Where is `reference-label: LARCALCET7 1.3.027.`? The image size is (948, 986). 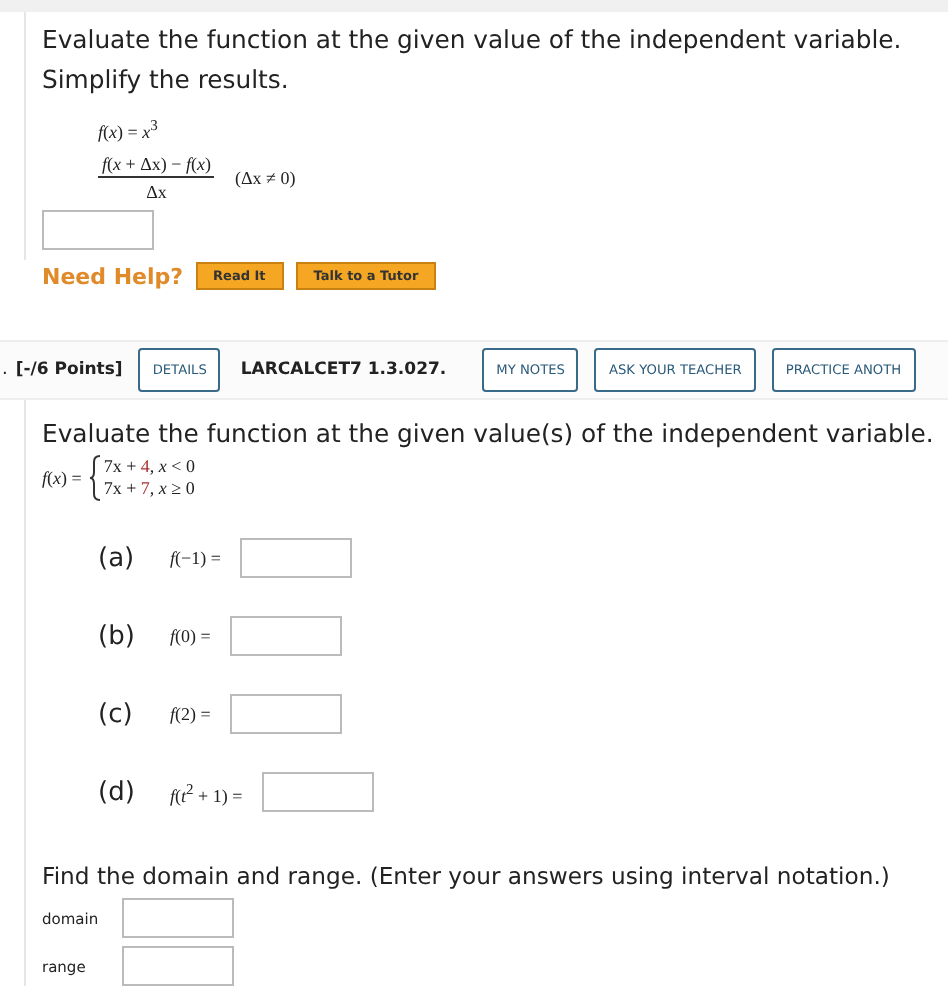 reference-label: LARCALCET7 1.3.027. is located at coordinates (343, 370).